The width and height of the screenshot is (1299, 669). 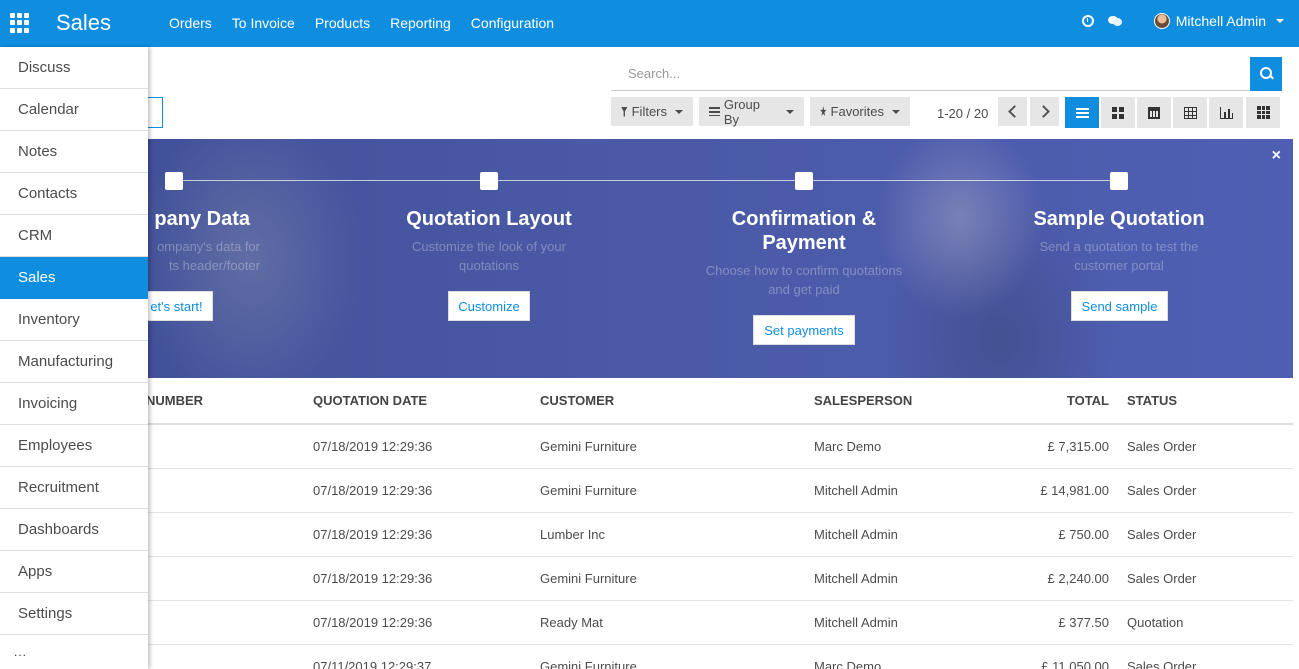 What do you see at coordinates (74, 320) in the screenshot?
I see `app-inventory: Inventory` at bounding box center [74, 320].